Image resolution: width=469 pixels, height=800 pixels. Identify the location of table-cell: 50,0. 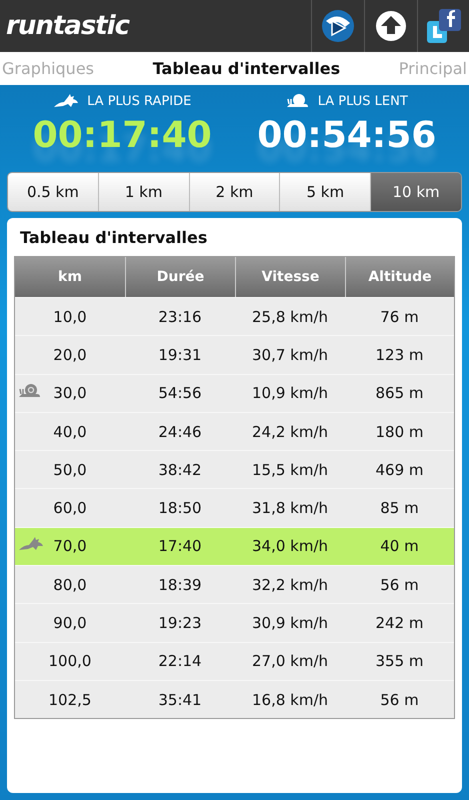
(70, 469).